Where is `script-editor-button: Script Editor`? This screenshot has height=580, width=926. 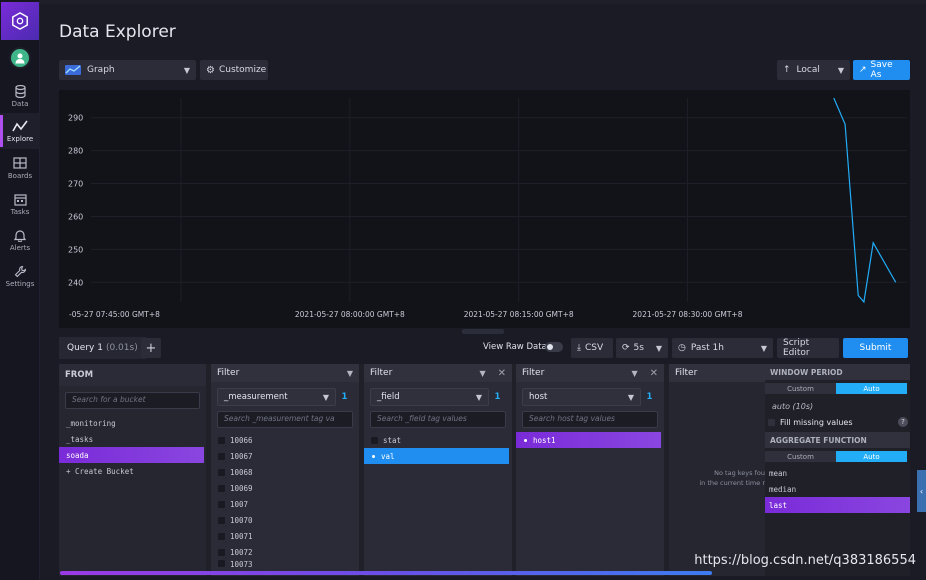 script-editor-button: Script Editor is located at coordinates (808, 348).